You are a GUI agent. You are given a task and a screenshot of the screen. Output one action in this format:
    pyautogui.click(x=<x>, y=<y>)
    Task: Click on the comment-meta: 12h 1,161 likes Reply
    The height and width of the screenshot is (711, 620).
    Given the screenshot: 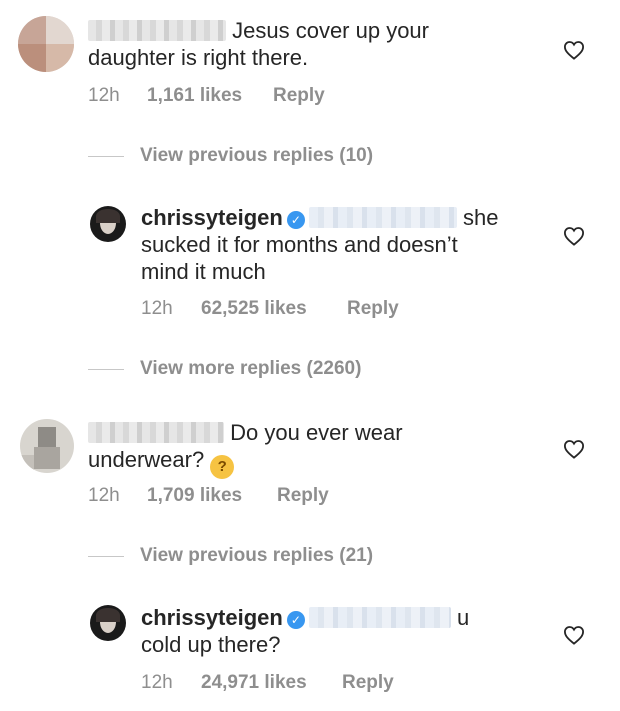 What is the action you would take?
    pyautogui.click(x=206, y=96)
    